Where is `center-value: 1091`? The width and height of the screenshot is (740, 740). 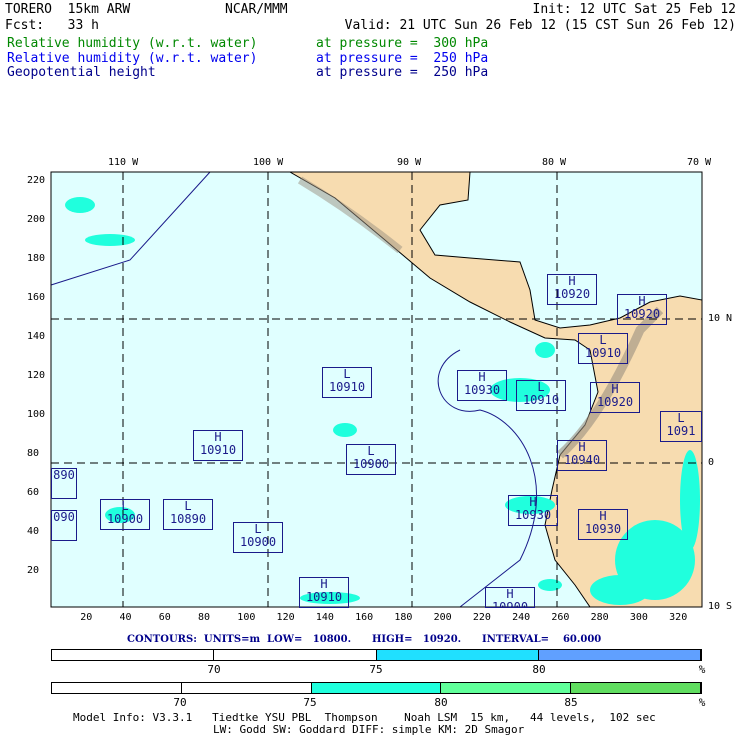 center-value: 1091 is located at coordinates (681, 431).